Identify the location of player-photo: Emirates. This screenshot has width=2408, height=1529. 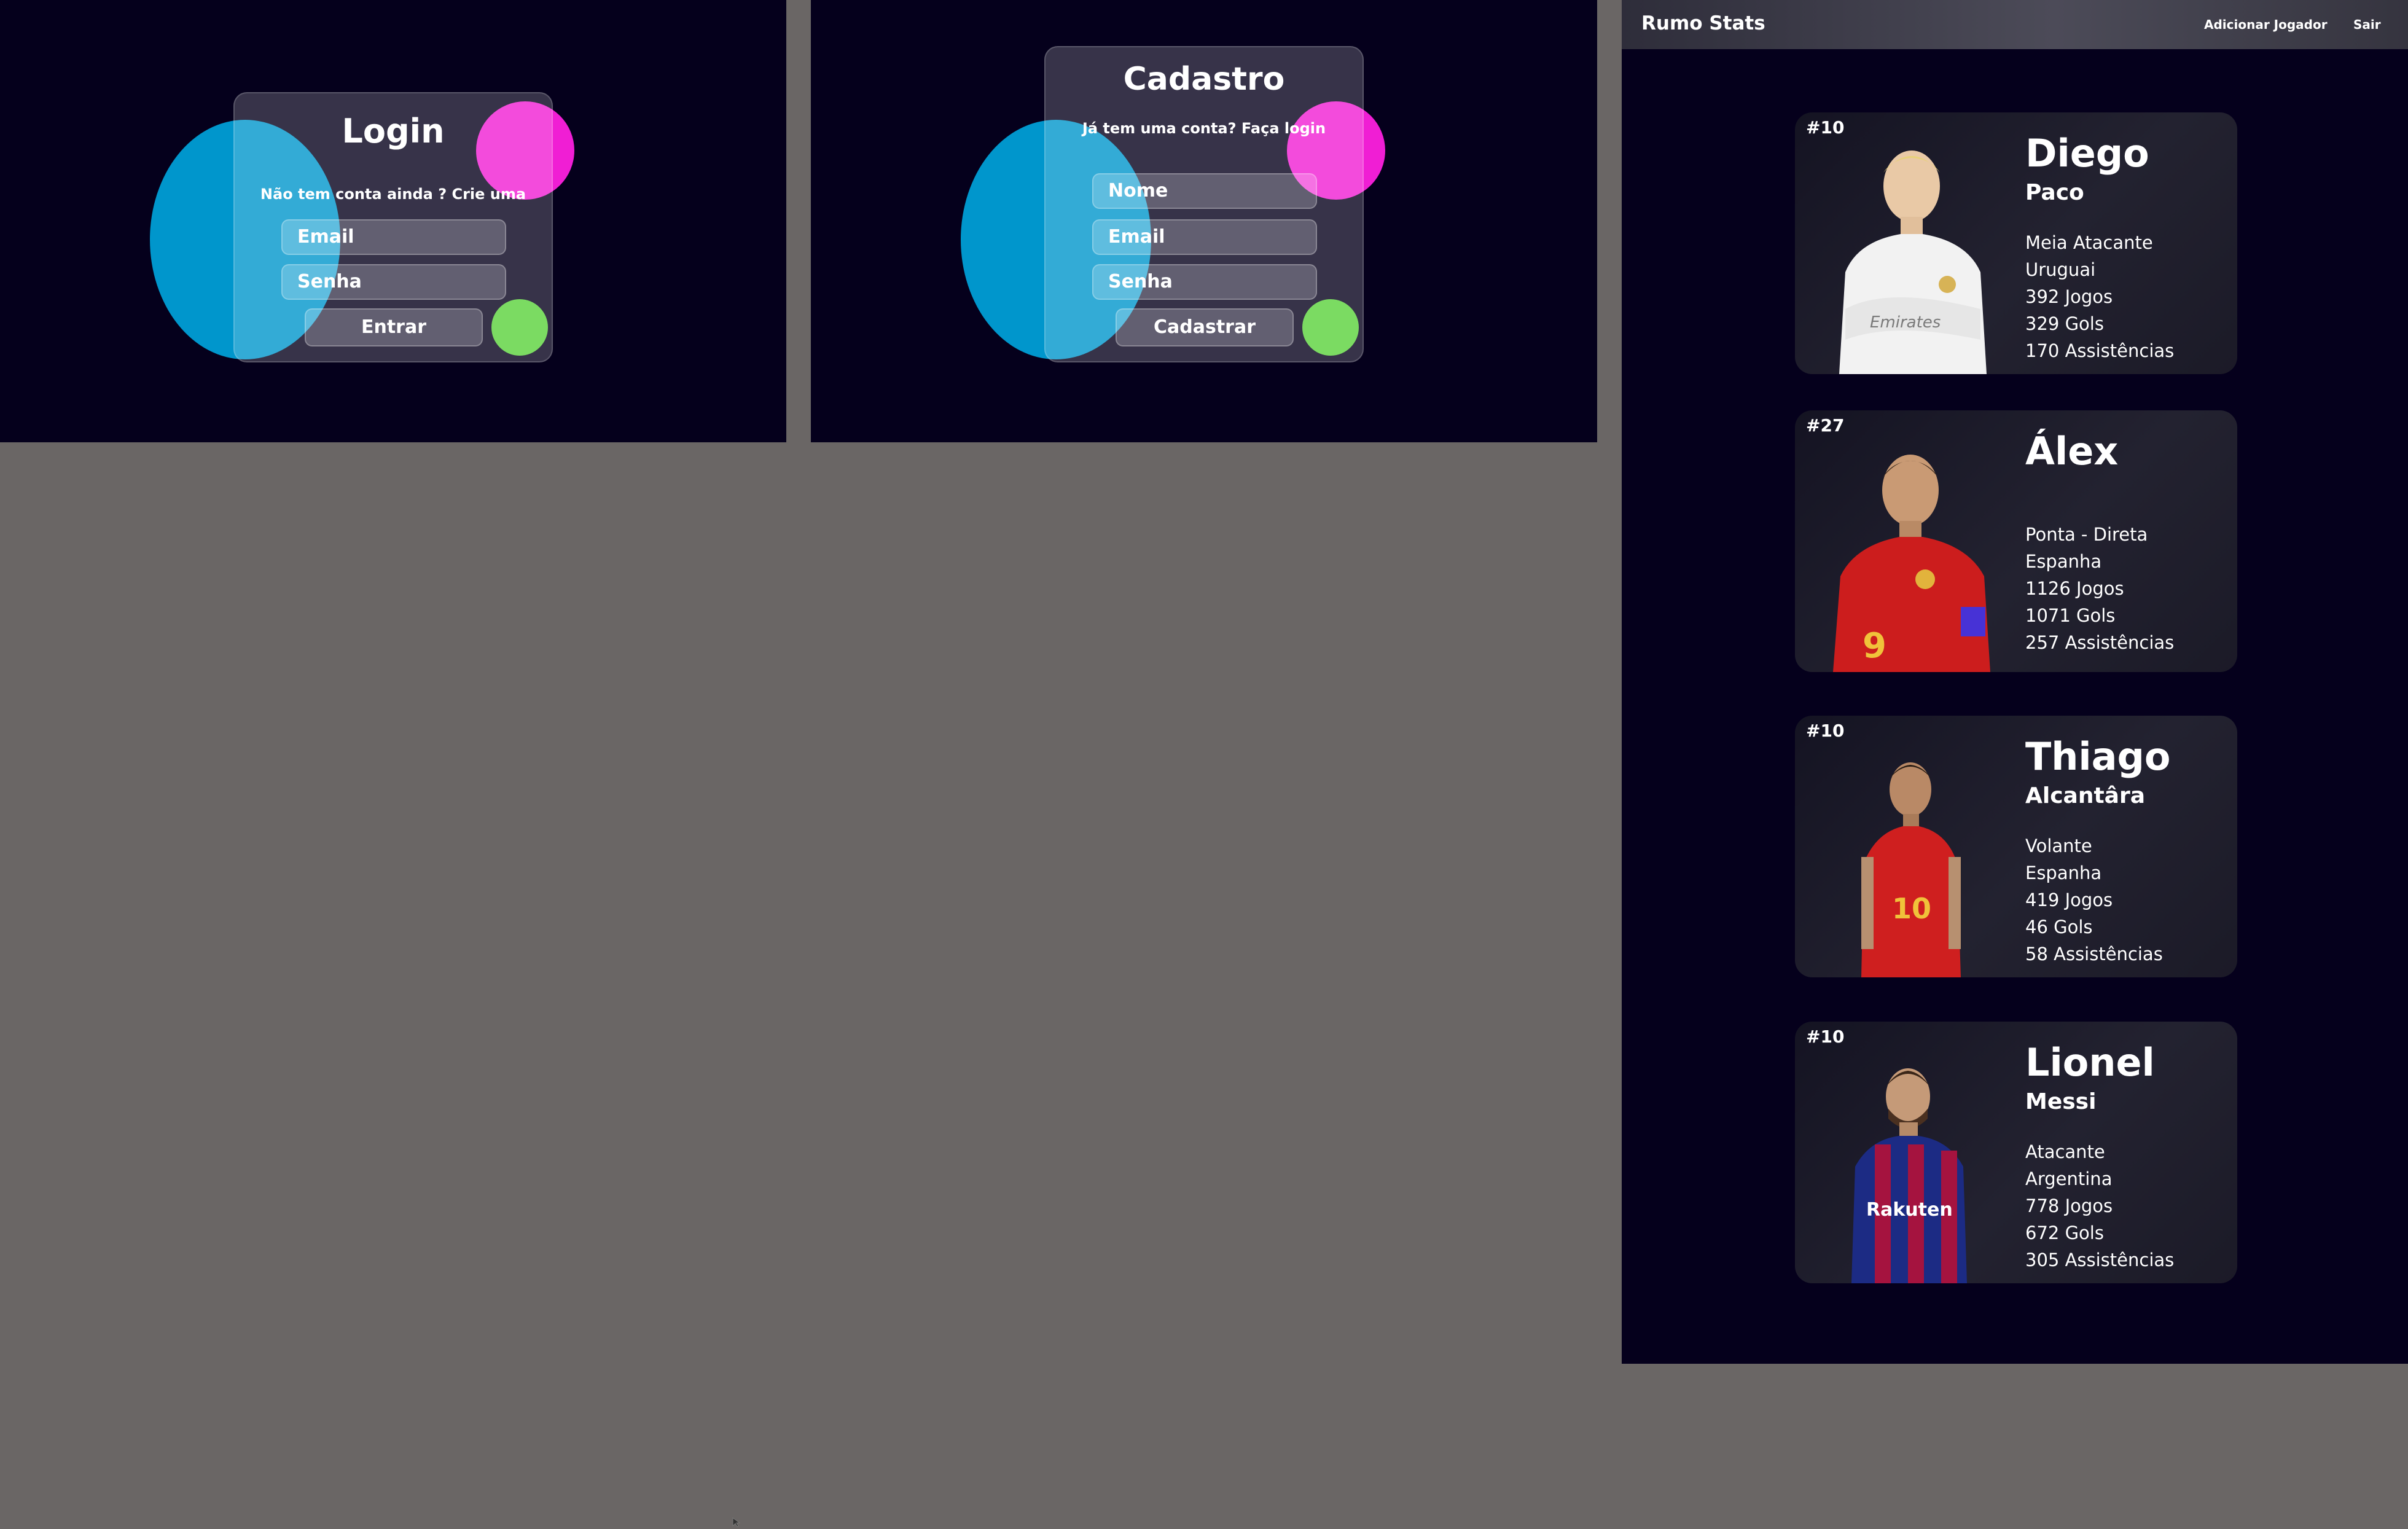
(1913, 262).